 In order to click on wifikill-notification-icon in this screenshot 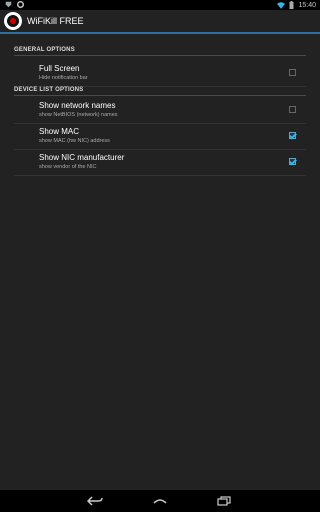, I will do `click(20, 4)`.